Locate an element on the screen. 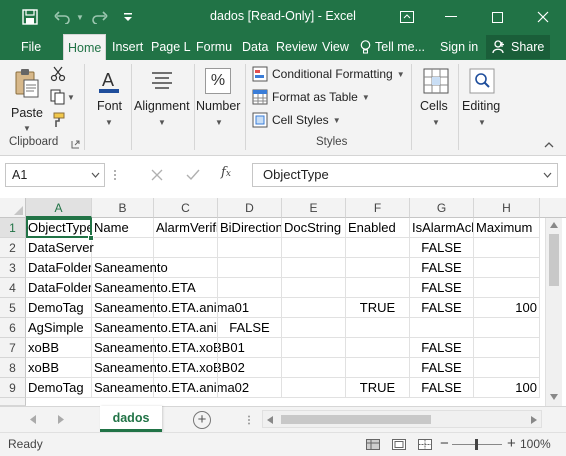  cell-c7 is located at coordinates (186, 348).